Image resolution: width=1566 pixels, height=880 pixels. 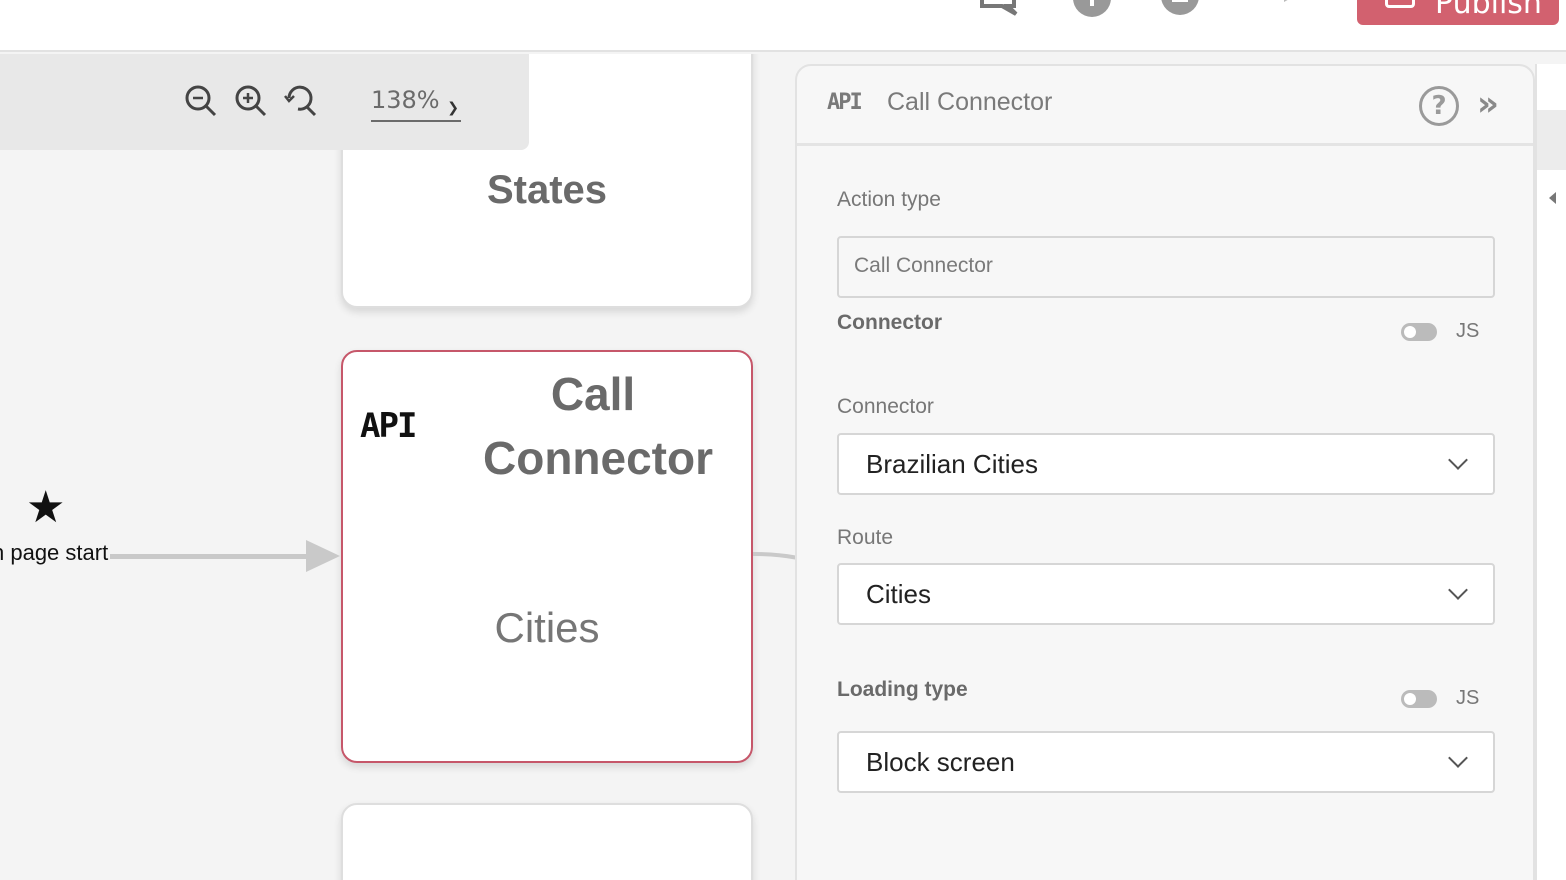 What do you see at coordinates (889, 322) in the screenshot?
I see `connector-section-label: Connector` at bounding box center [889, 322].